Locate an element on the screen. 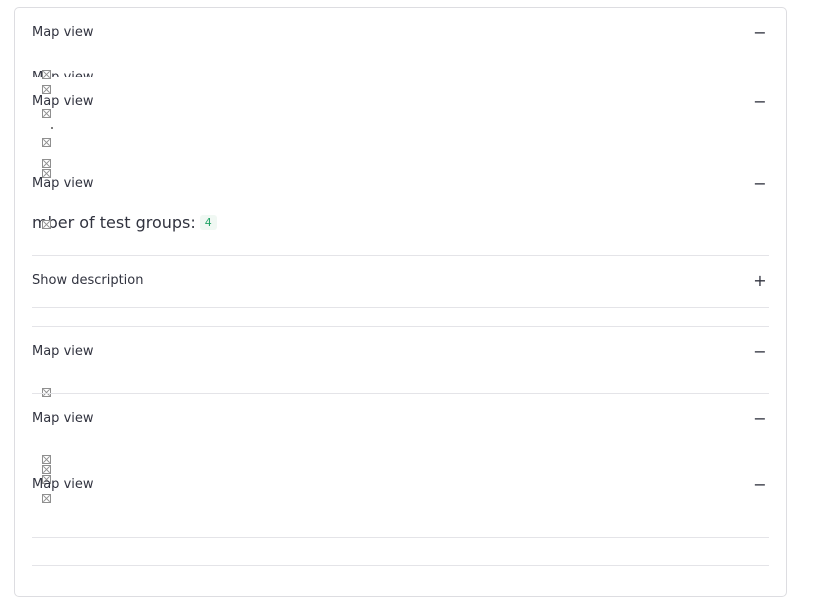 This screenshot has width=829, height=597. expand-icon: + is located at coordinates (760, 281).